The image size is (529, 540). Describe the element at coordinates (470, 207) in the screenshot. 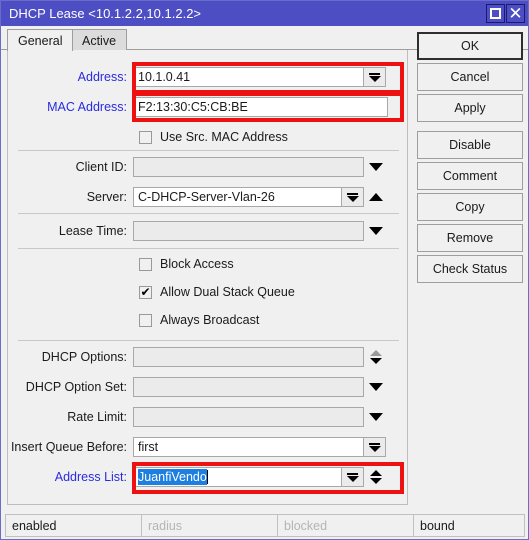

I see `copy-button: Copy` at that location.